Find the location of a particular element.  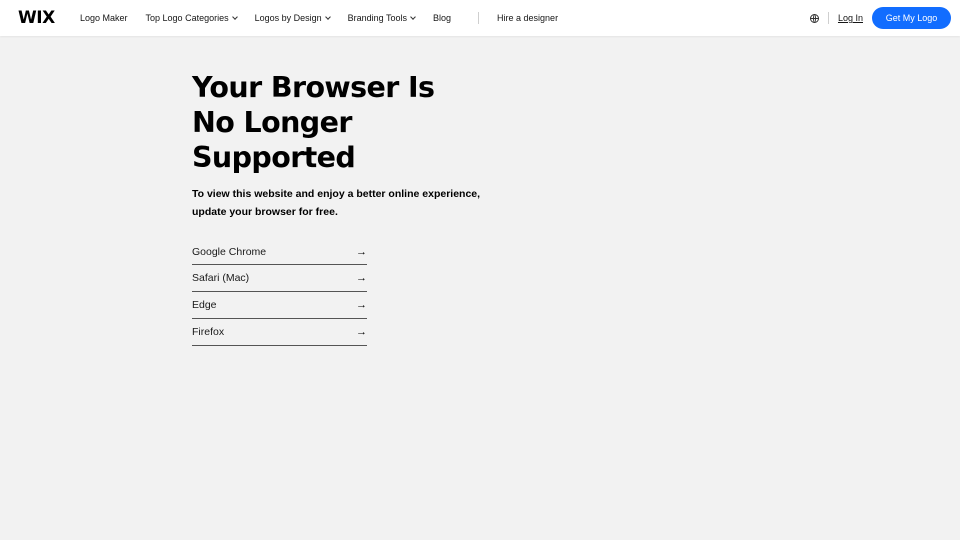

subtitle-line-2: update your browser for free. is located at coordinates (265, 212).